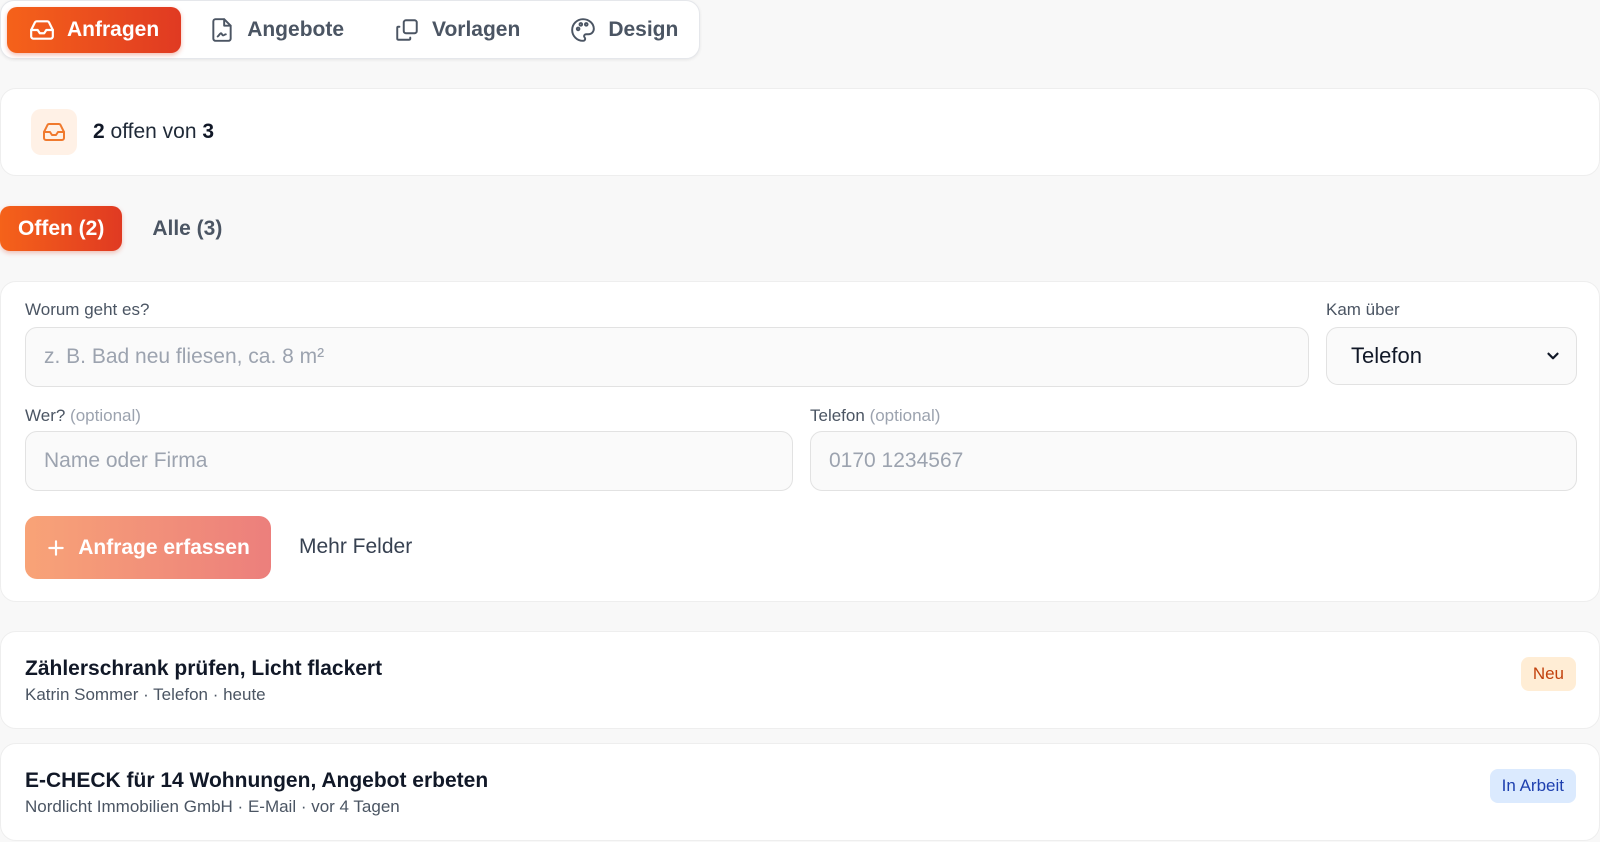 The width and height of the screenshot is (1600, 842). I want to click on open-summary-text: 2 offen von 3, so click(153, 132).